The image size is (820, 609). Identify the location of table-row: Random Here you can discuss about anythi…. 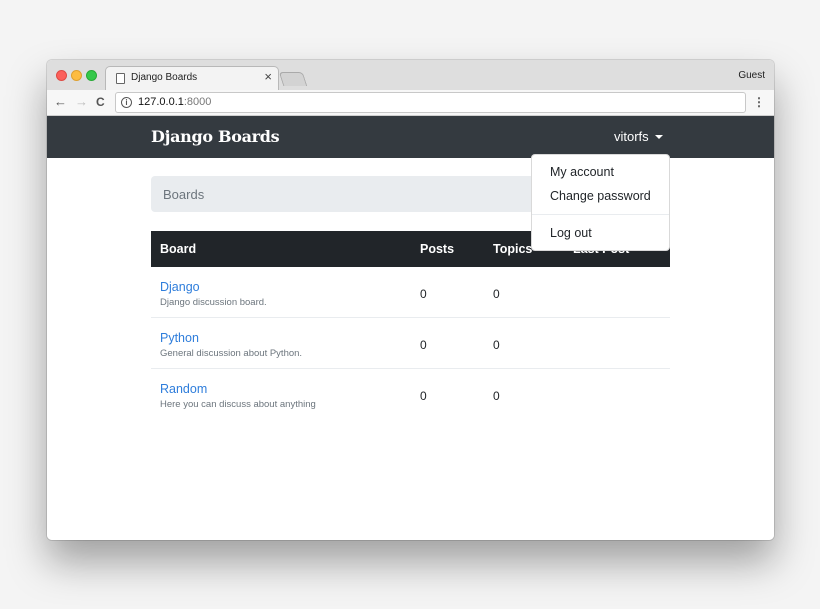
(410, 394).